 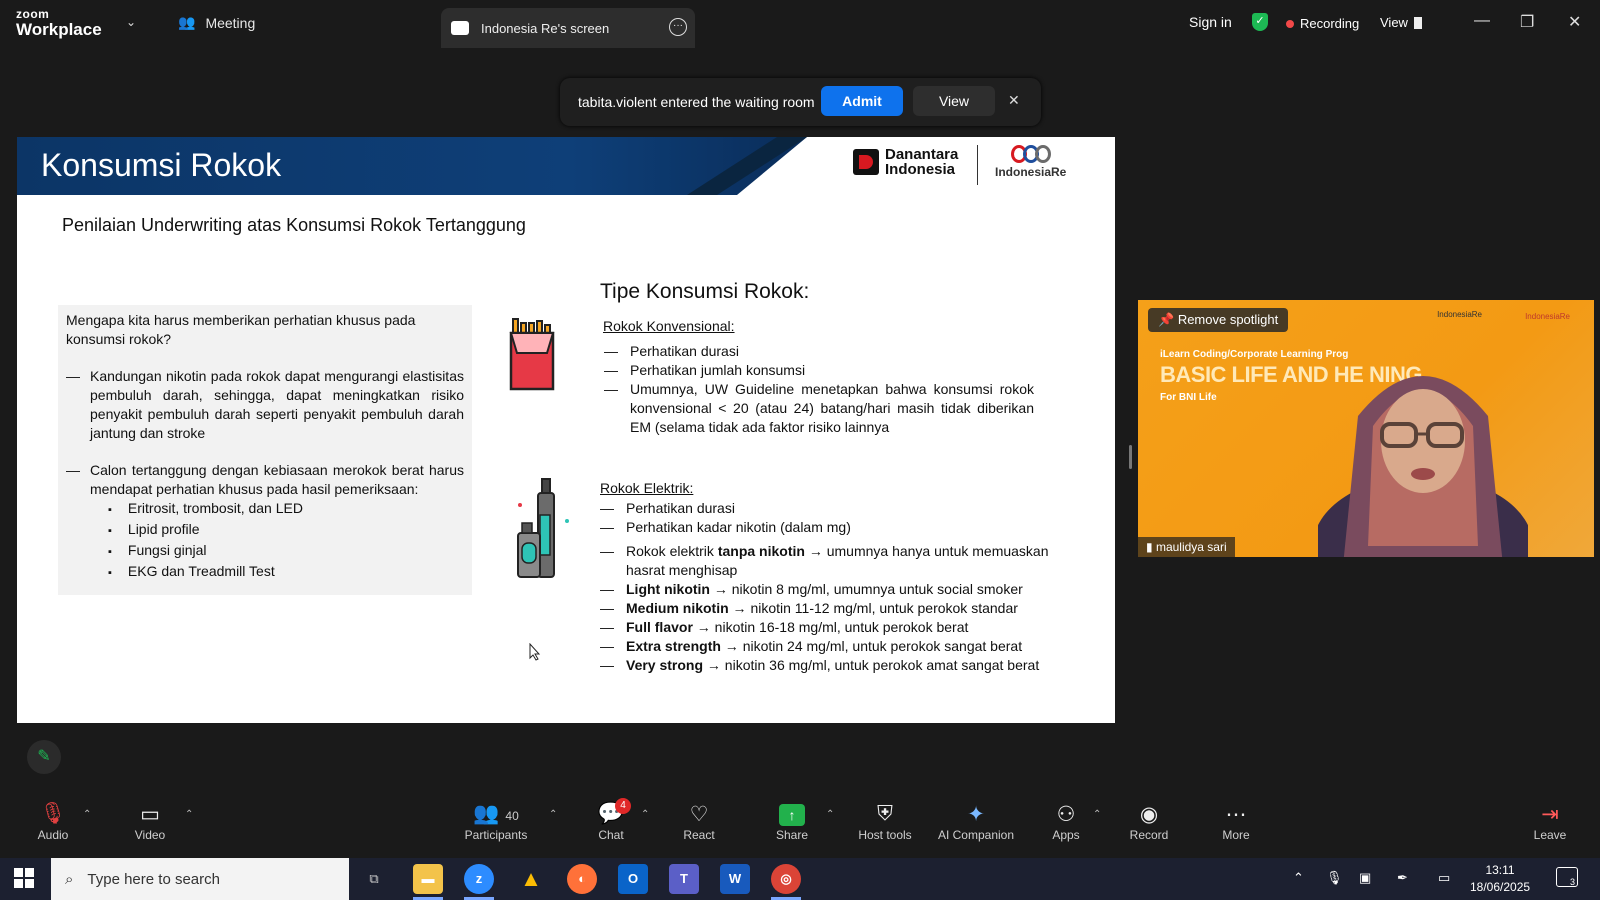 I want to click on list-item: — Perhatikan kadar nikotin (dalam mg), so click(x=725, y=527).